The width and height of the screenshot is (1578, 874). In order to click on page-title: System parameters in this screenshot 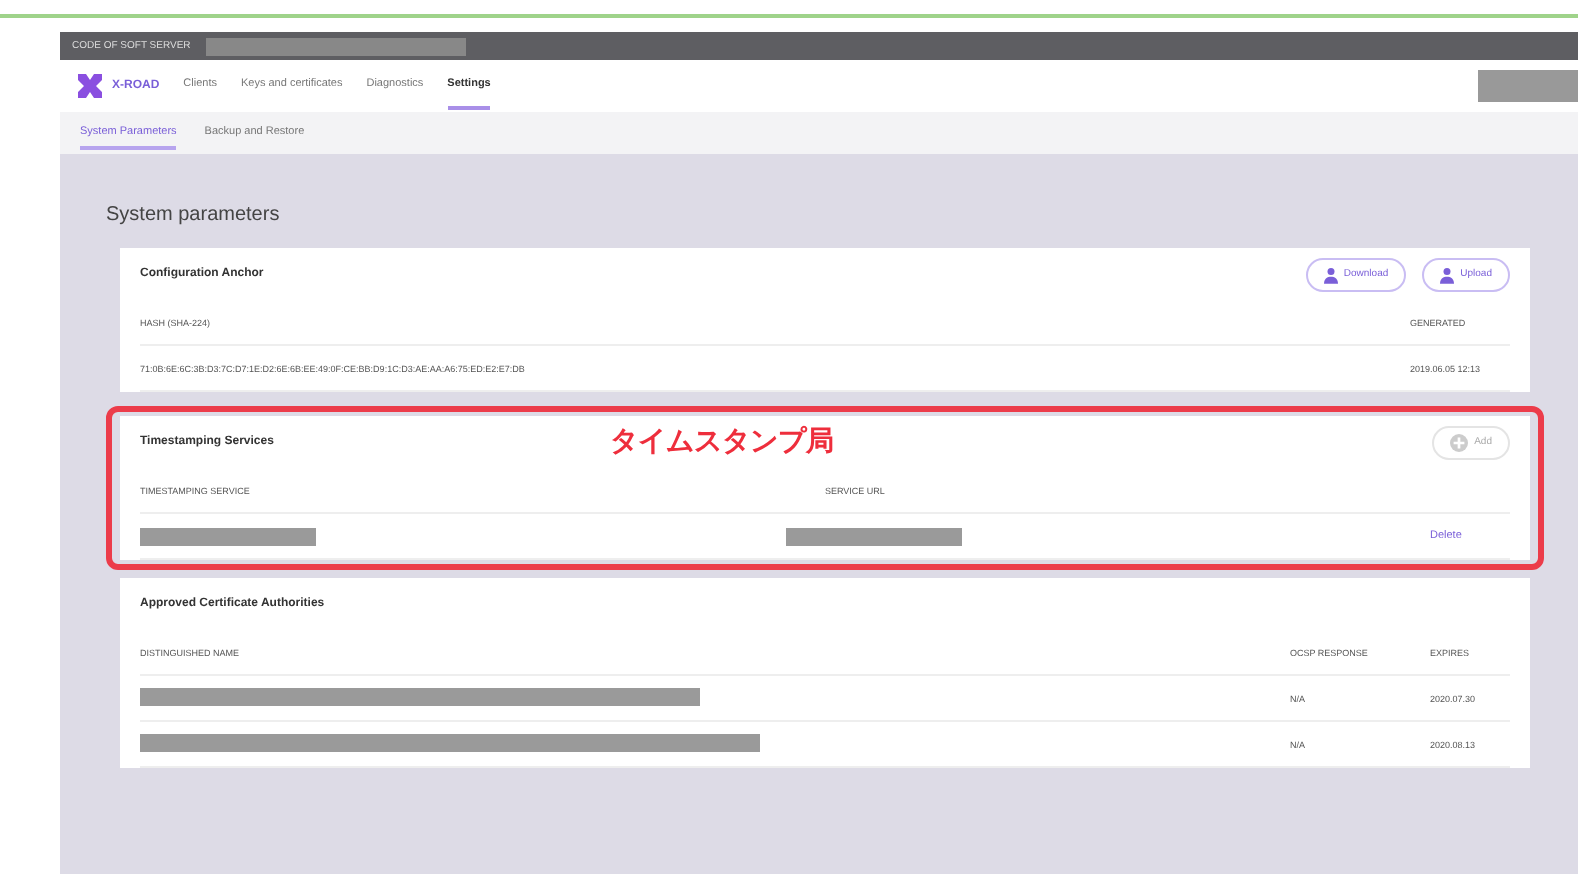, I will do `click(194, 216)`.